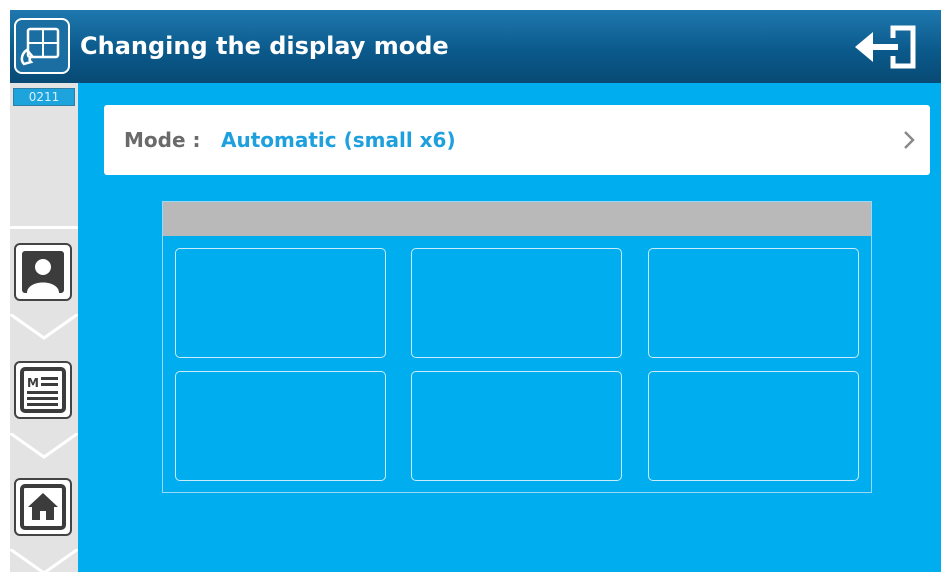 The width and height of the screenshot is (941, 572). I want to click on sidebar: 0211 M, so click(44, 327).